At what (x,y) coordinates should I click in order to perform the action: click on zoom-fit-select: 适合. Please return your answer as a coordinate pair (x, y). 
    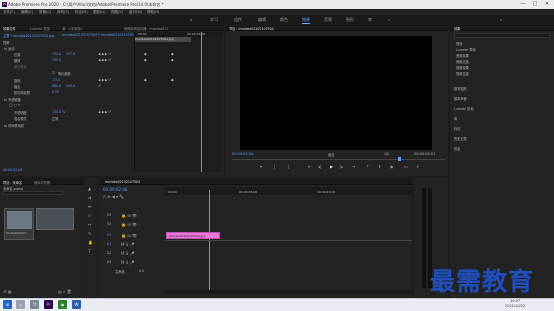
    Looking at the image, I should click on (331, 154).